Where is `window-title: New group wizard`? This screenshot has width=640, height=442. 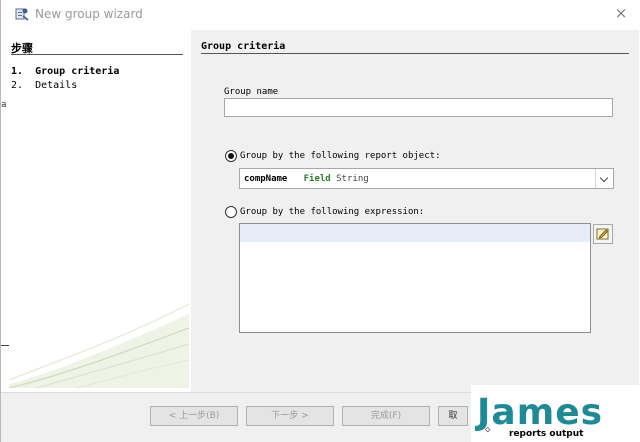 window-title: New group wizard is located at coordinates (89, 14).